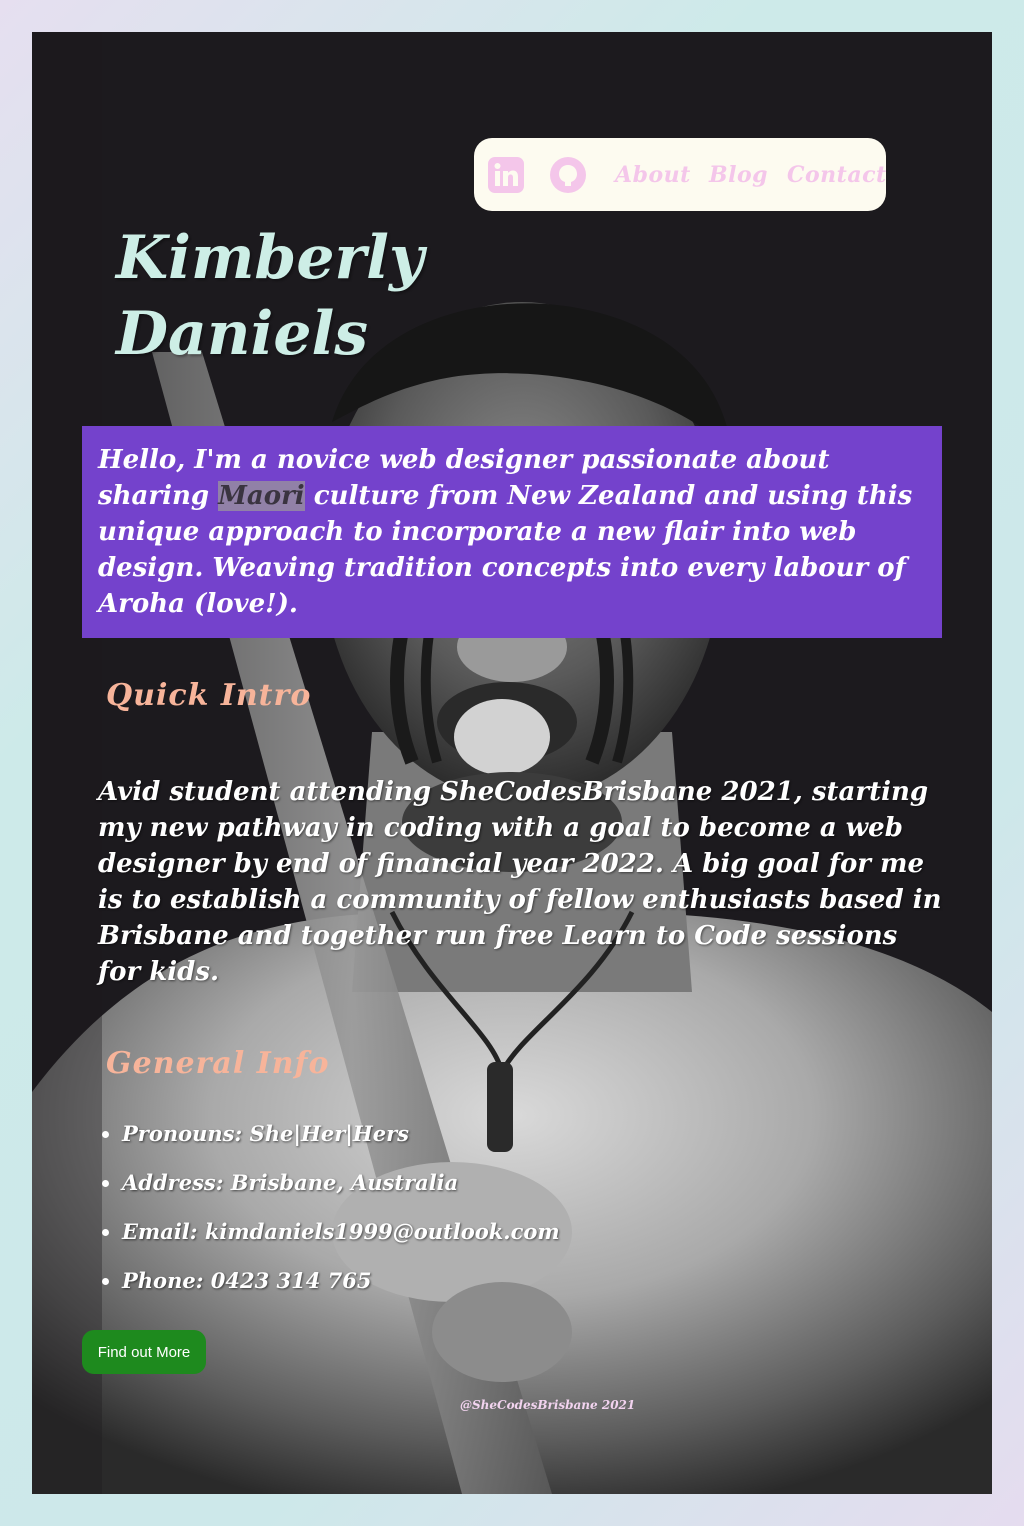 The height and width of the screenshot is (1526, 1024). Describe the element at coordinates (568, 175) in the screenshot. I see `github-icon` at that location.